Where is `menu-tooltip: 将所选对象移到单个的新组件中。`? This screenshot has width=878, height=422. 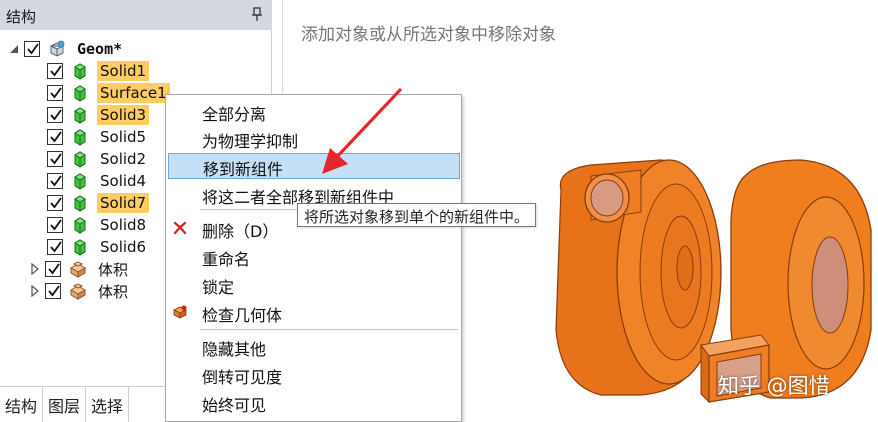
menu-tooltip: 将所选对象移到单个的新组件中。 is located at coordinates (417, 215).